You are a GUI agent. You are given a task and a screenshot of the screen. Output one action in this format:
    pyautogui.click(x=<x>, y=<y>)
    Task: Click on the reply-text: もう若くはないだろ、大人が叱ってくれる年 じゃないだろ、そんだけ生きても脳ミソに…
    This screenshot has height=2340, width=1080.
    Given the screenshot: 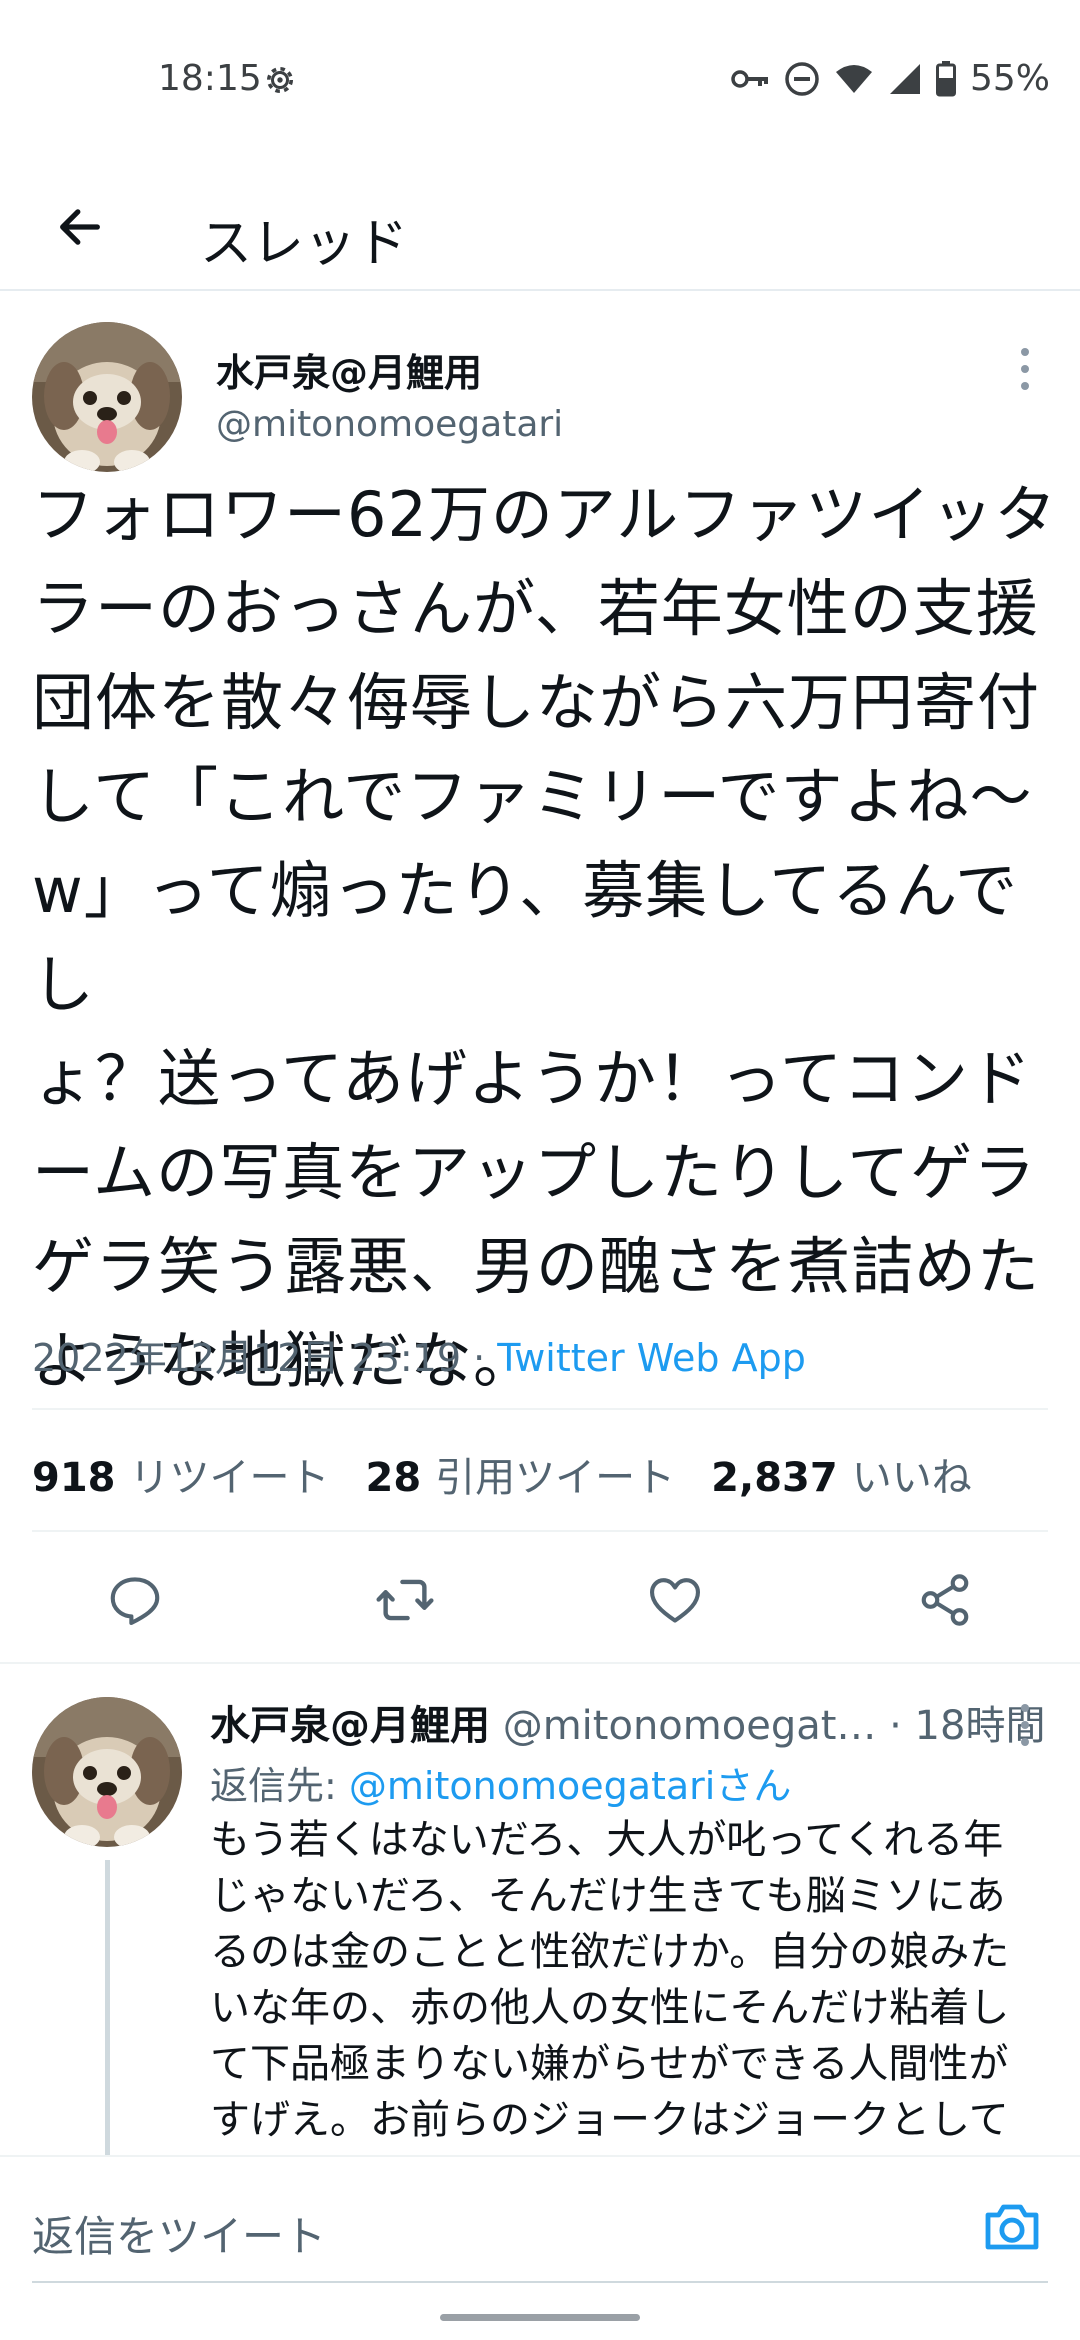 What is the action you would take?
    pyautogui.click(x=625, y=1984)
    